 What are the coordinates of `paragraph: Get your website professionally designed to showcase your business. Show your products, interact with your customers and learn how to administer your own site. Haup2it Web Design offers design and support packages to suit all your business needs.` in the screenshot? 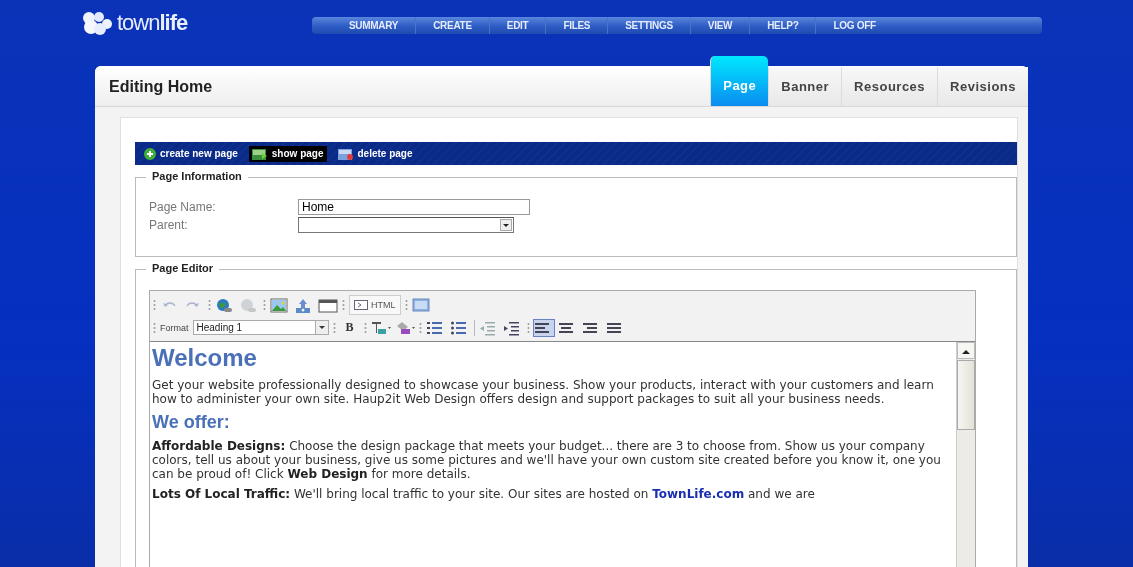 It's located at (543, 392).